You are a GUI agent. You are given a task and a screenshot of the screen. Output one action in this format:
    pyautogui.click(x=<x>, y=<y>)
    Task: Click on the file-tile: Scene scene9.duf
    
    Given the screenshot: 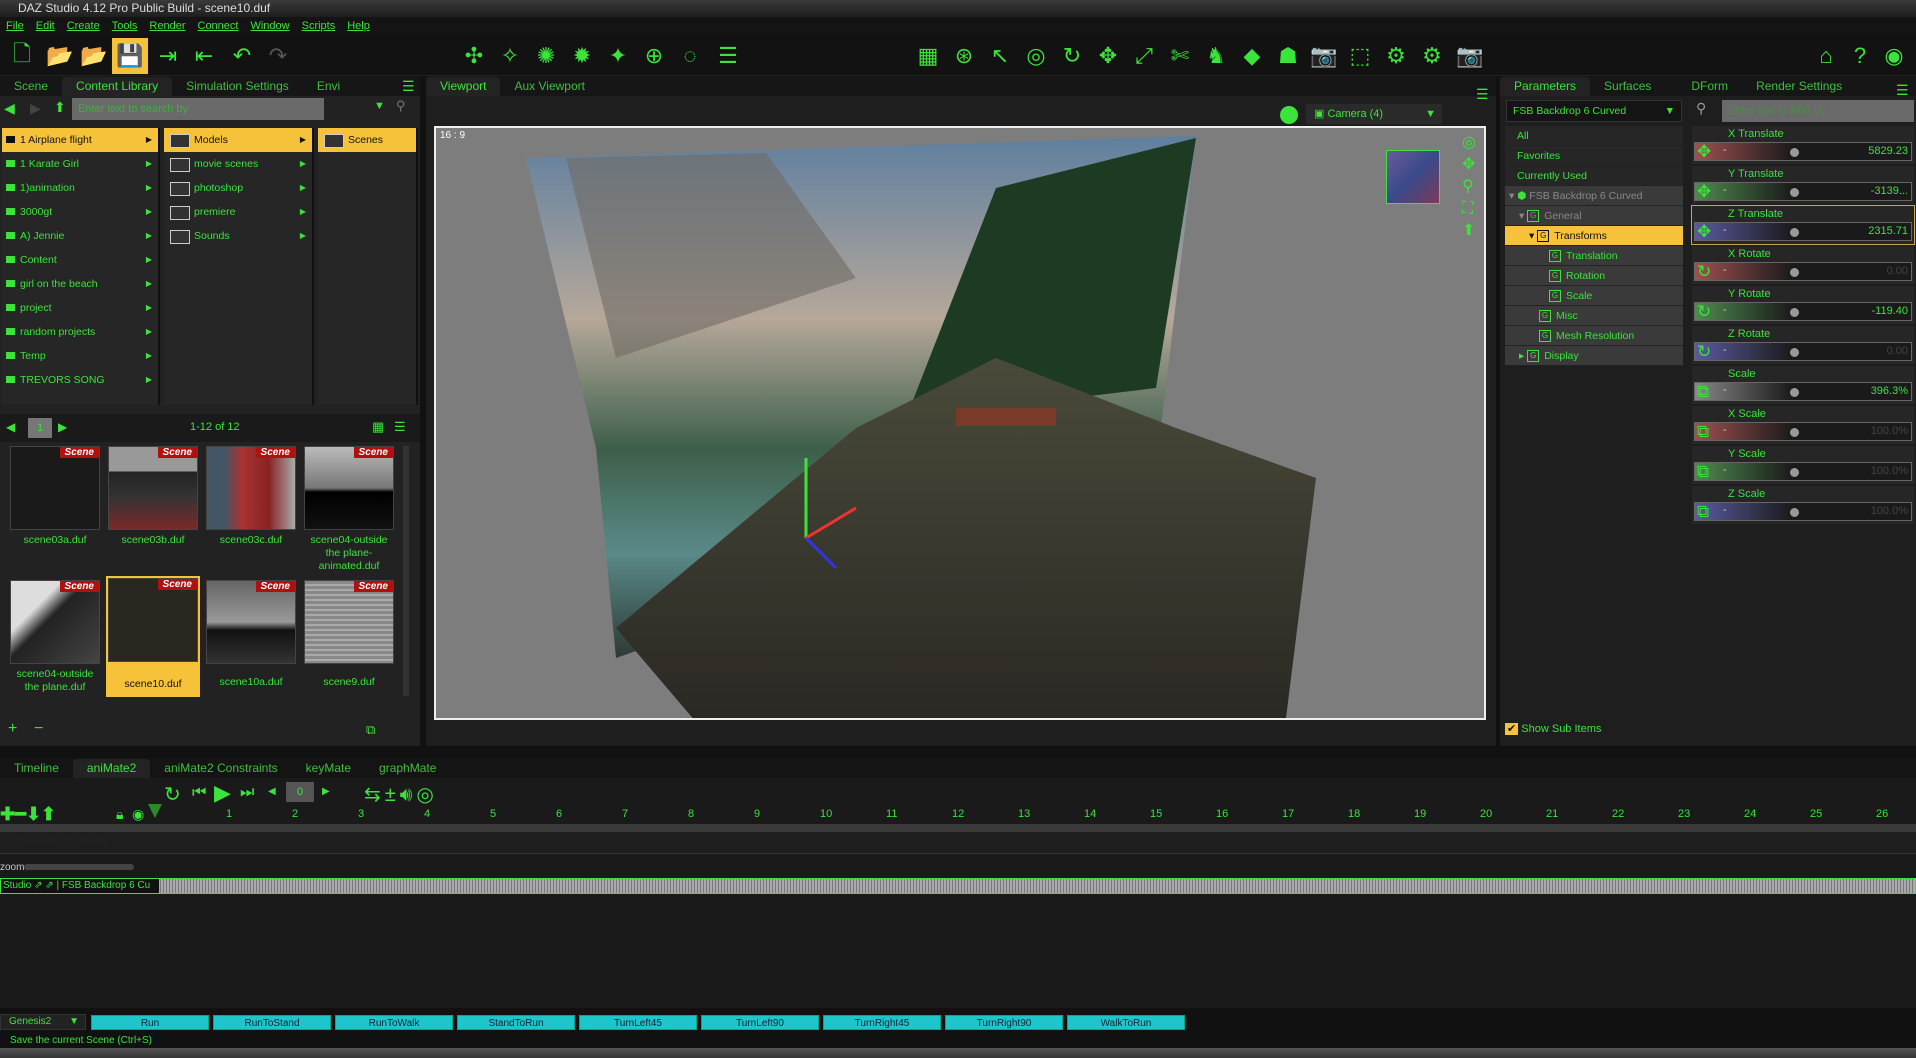 What is the action you would take?
    pyautogui.click(x=349, y=634)
    